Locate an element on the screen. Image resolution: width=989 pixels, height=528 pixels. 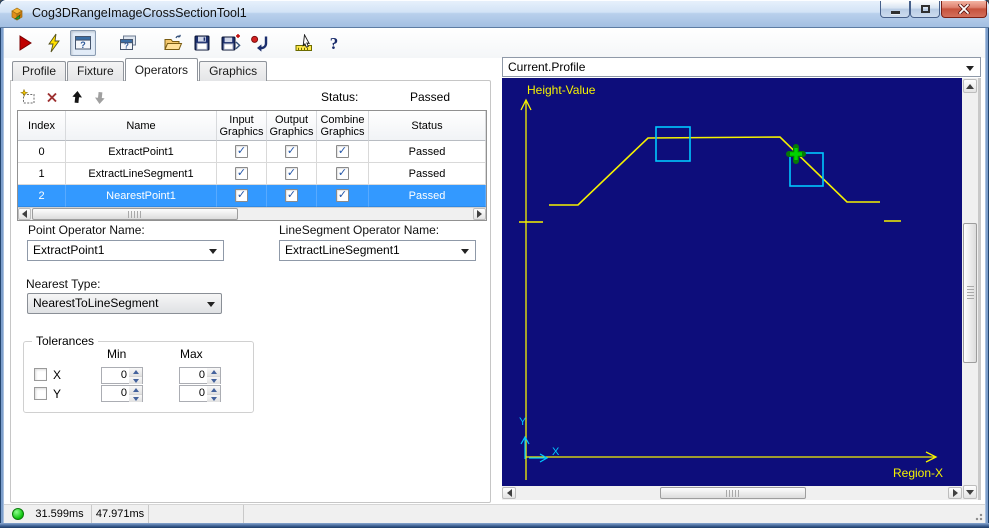
index-cell: 2 is located at coordinates (42, 196).